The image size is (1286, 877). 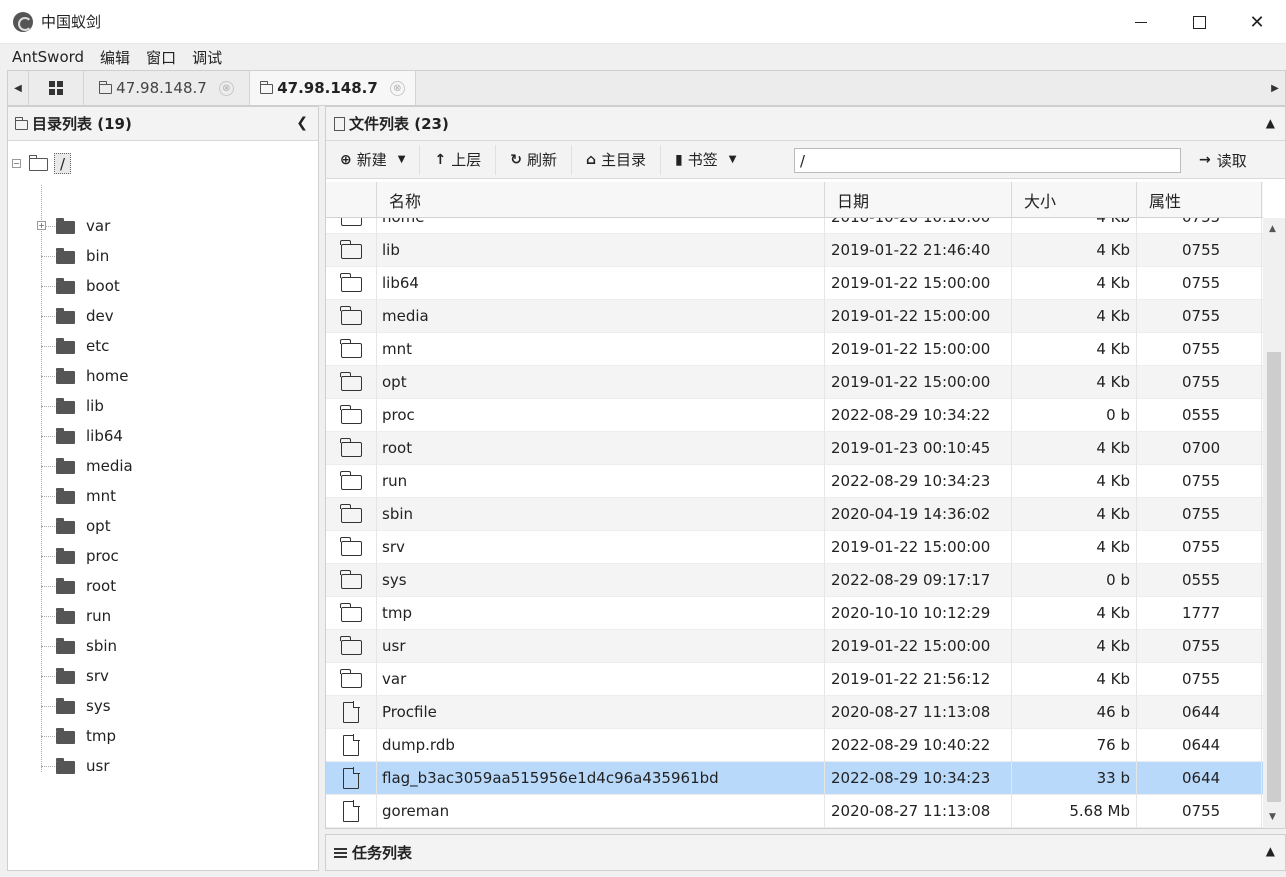 What do you see at coordinates (76, 706) in the screenshot?
I see `tree-item-sys: sys` at bounding box center [76, 706].